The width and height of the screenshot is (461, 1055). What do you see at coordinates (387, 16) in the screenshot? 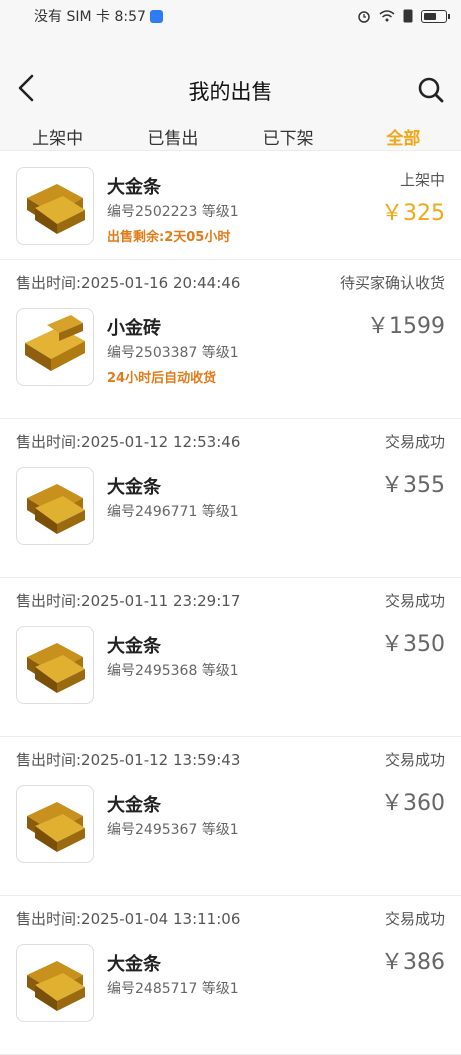
I see `wifi-icon` at bounding box center [387, 16].